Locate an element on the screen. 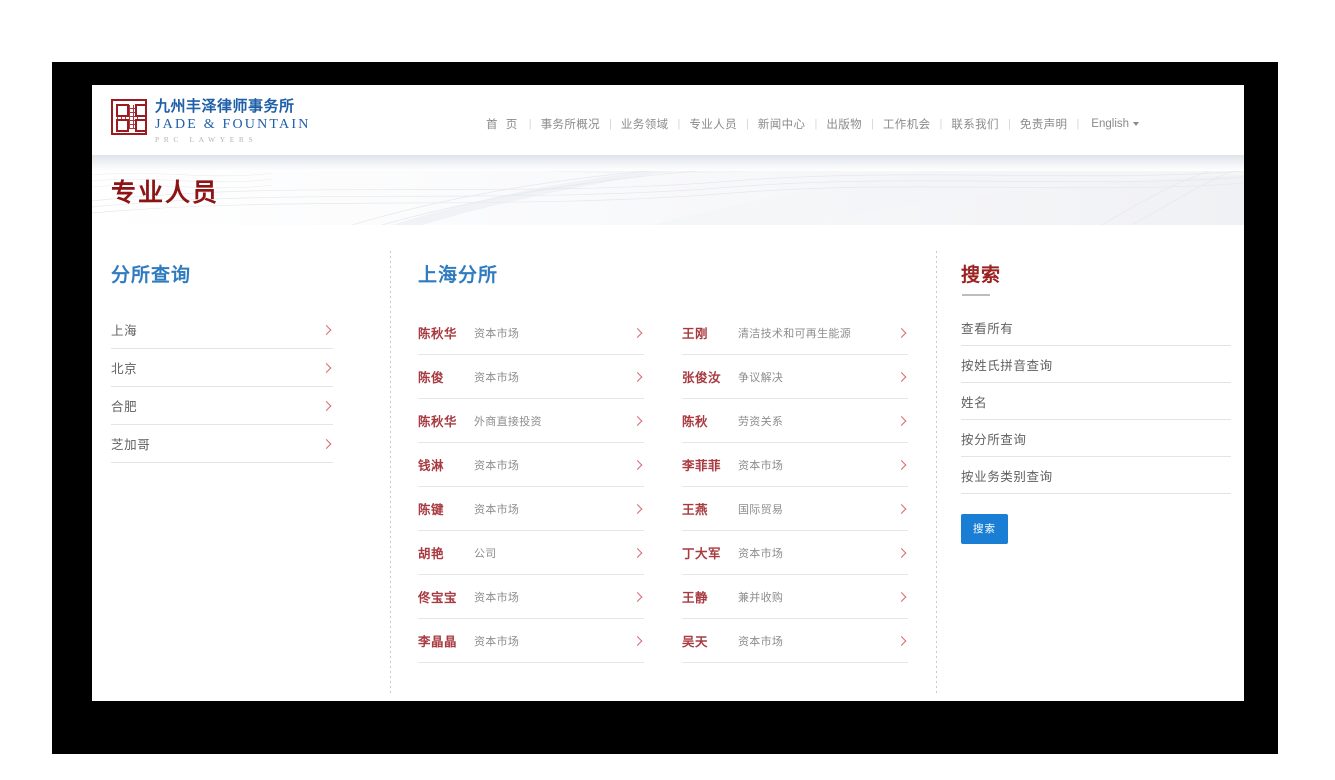 The width and height of the screenshot is (1335, 780). nav-item-careers: 工作机会 is located at coordinates (907, 124).